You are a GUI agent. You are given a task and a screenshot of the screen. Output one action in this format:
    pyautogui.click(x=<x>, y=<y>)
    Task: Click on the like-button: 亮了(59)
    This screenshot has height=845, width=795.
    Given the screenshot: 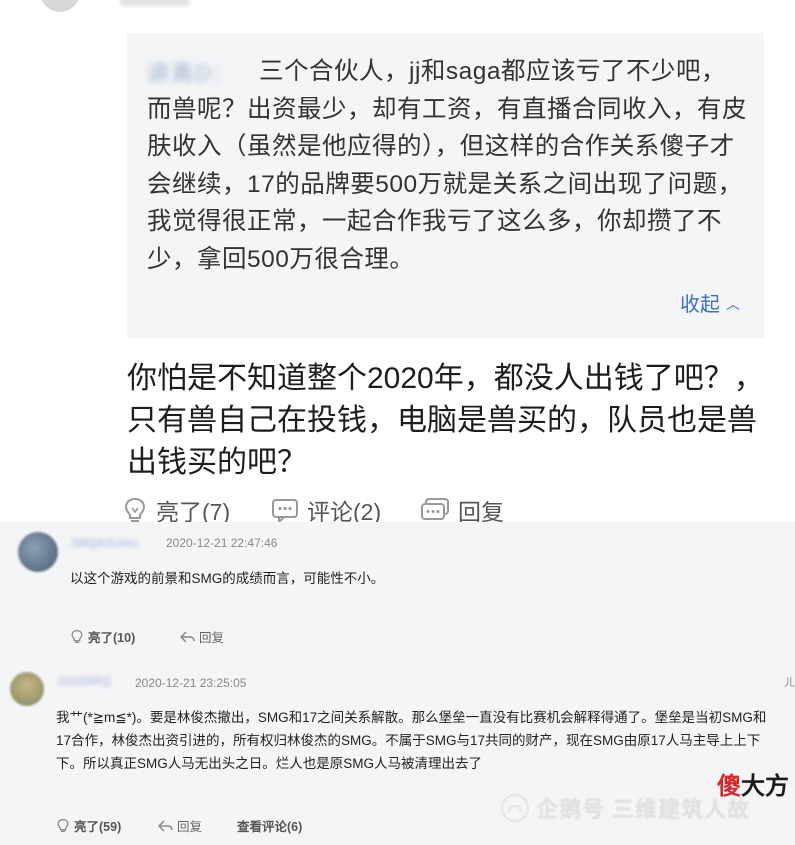 What is the action you would take?
    pyautogui.click(x=88, y=825)
    